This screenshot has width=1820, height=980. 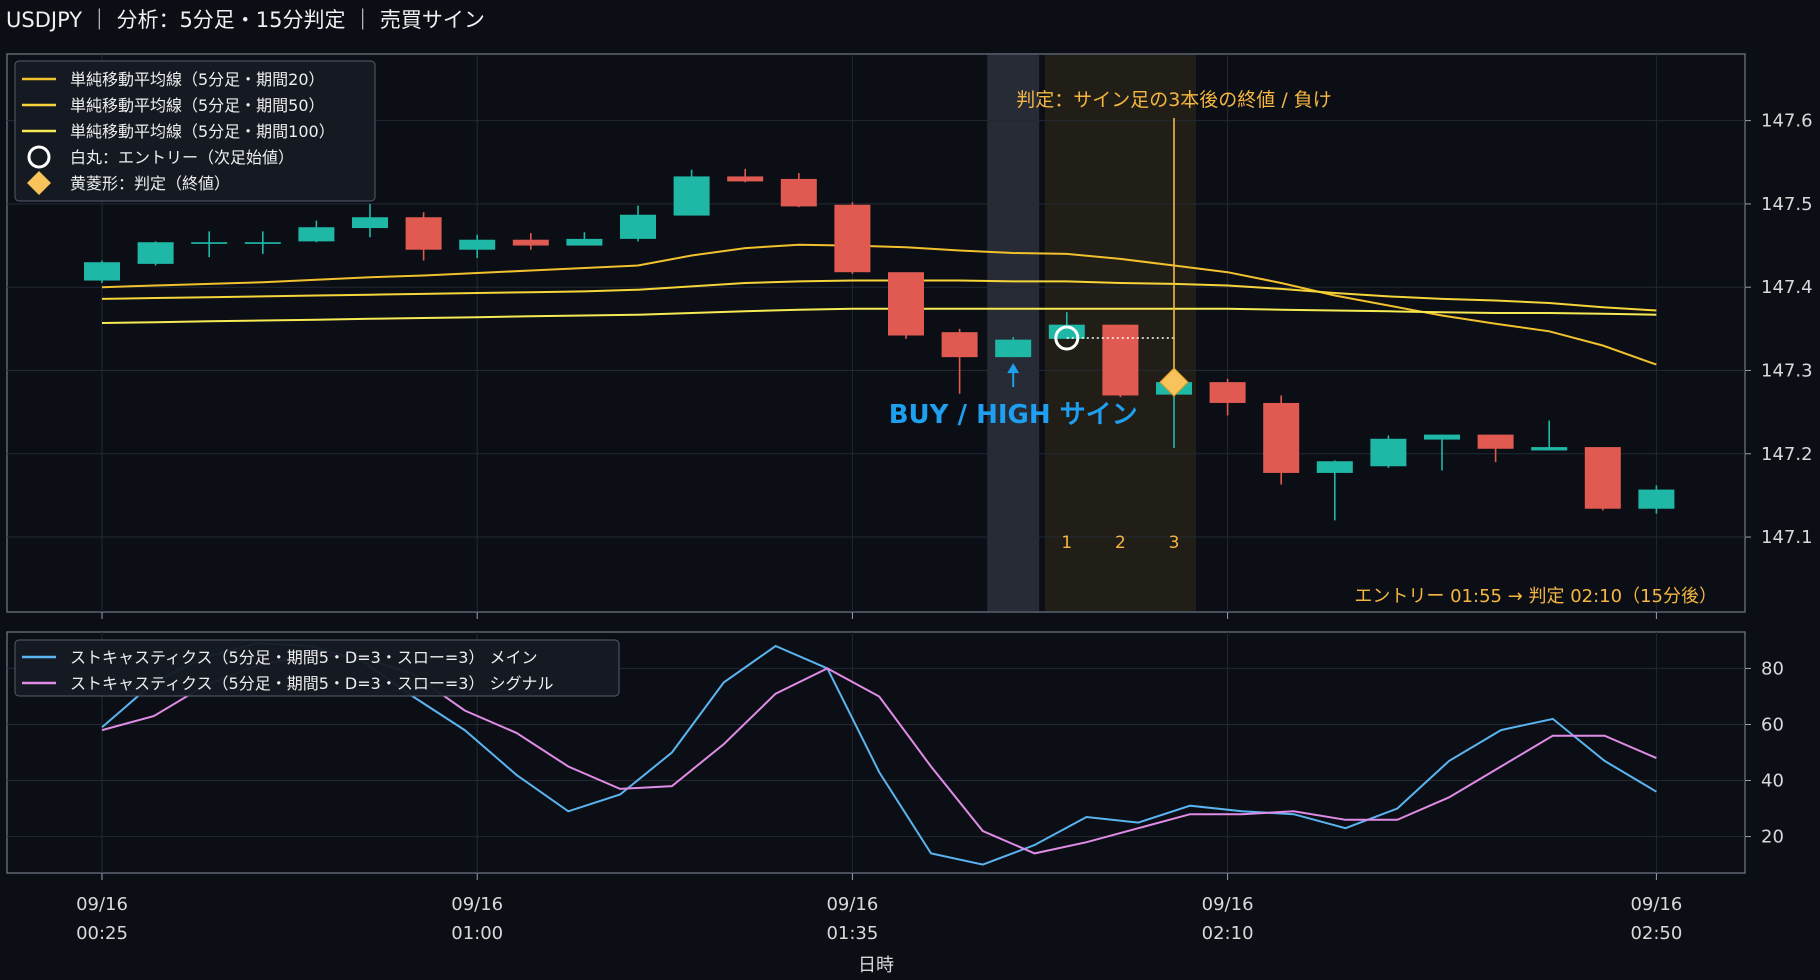 What do you see at coordinates (876, 965) in the screenshot?
I see `x-axis-label: 日時` at bounding box center [876, 965].